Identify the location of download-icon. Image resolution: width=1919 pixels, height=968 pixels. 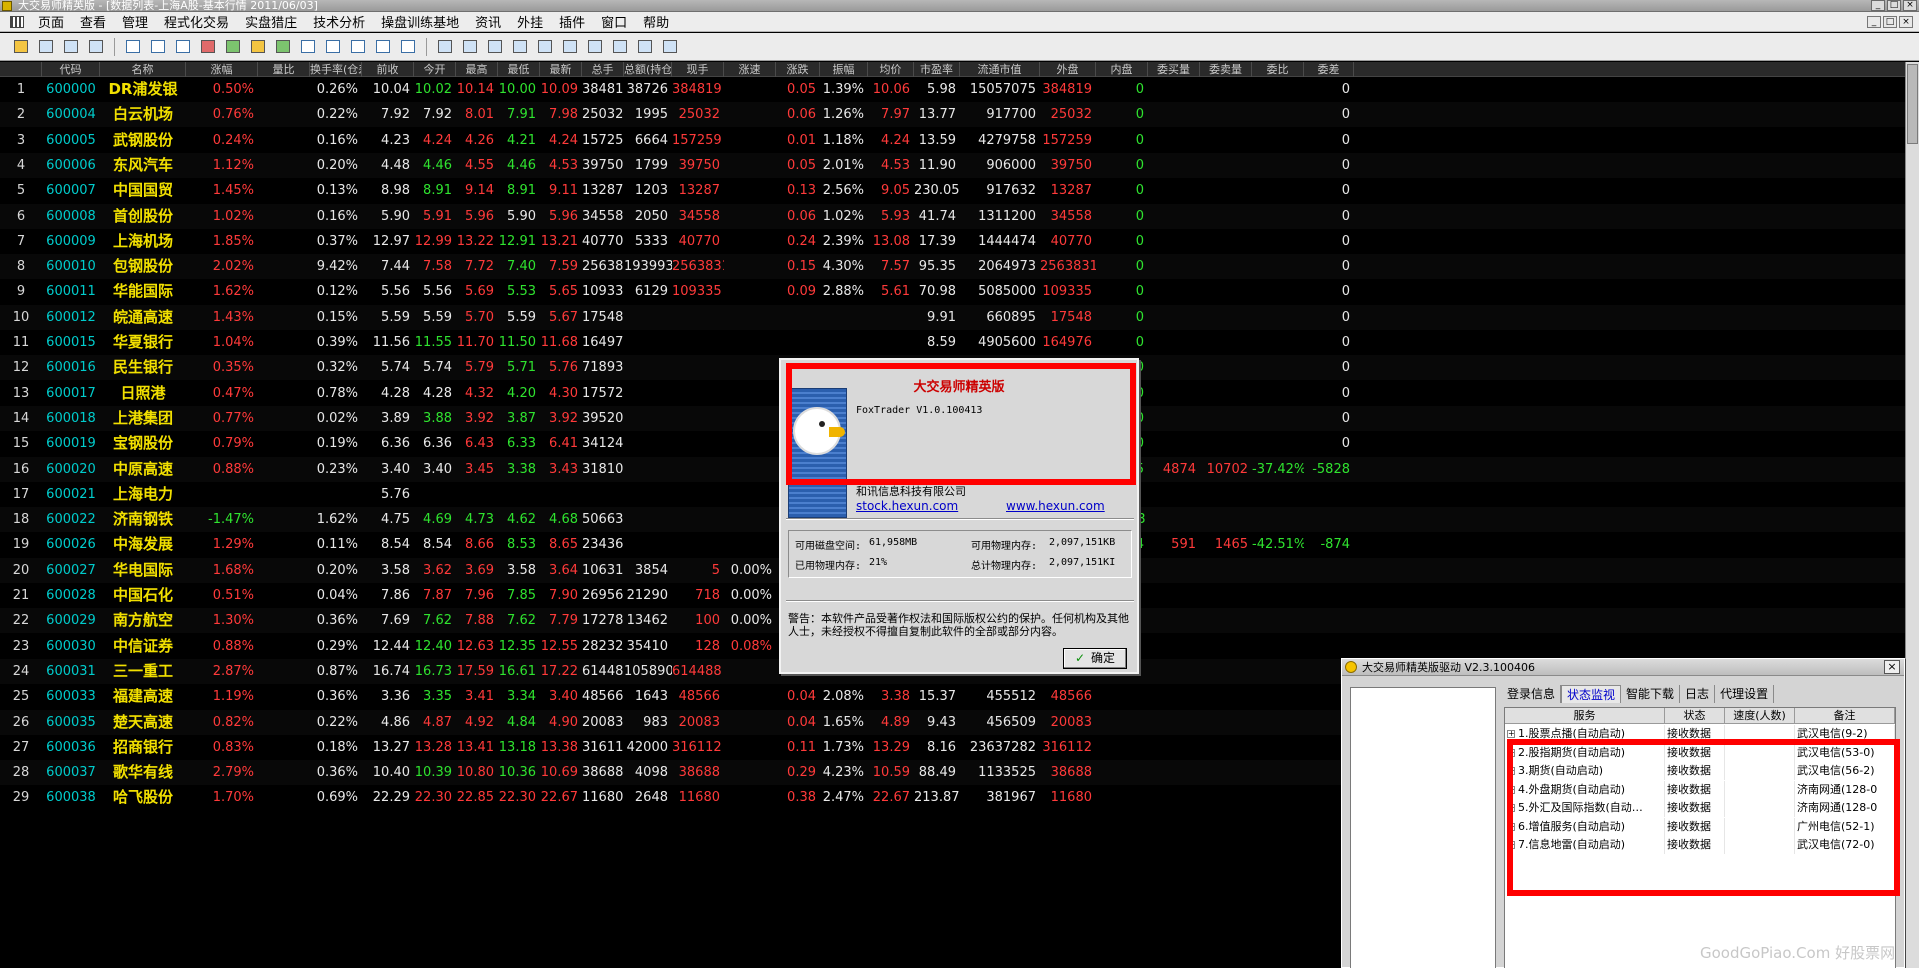
(283, 47).